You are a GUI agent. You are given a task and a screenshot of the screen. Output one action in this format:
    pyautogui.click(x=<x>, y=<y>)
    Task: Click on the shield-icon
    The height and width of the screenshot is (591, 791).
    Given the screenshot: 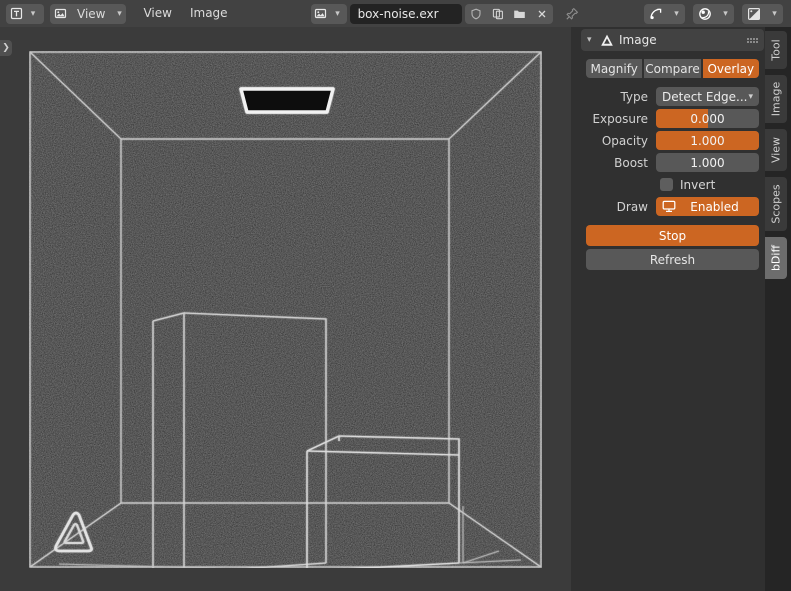 What is the action you would take?
    pyautogui.click(x=476, y=13)
    